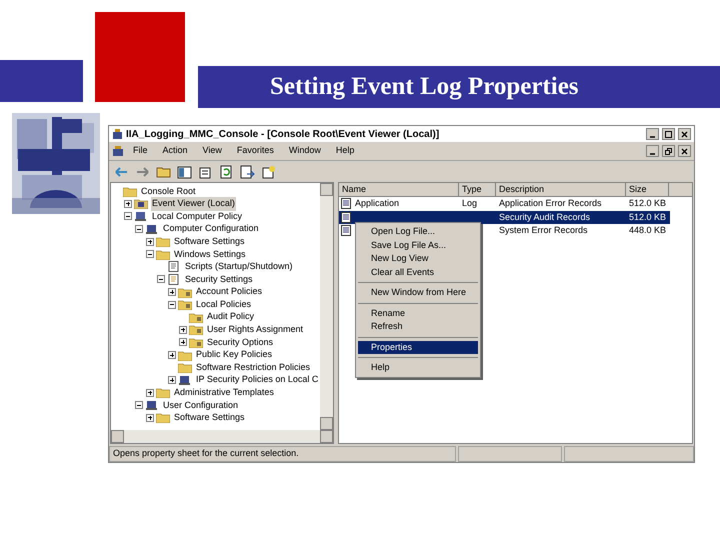 The width and height of the screenshot is (720, 540). Describe the element at coordinates (668, 151) in the screenshot. I see `restore-button` at that location.